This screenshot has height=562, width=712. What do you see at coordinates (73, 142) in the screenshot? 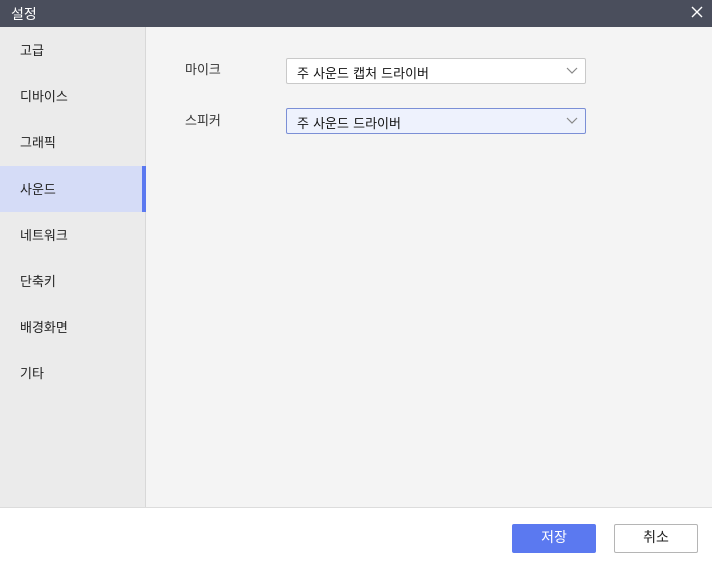
I see `sidebar-item-graphics: 그래픽` at bounding box center [73, 142].